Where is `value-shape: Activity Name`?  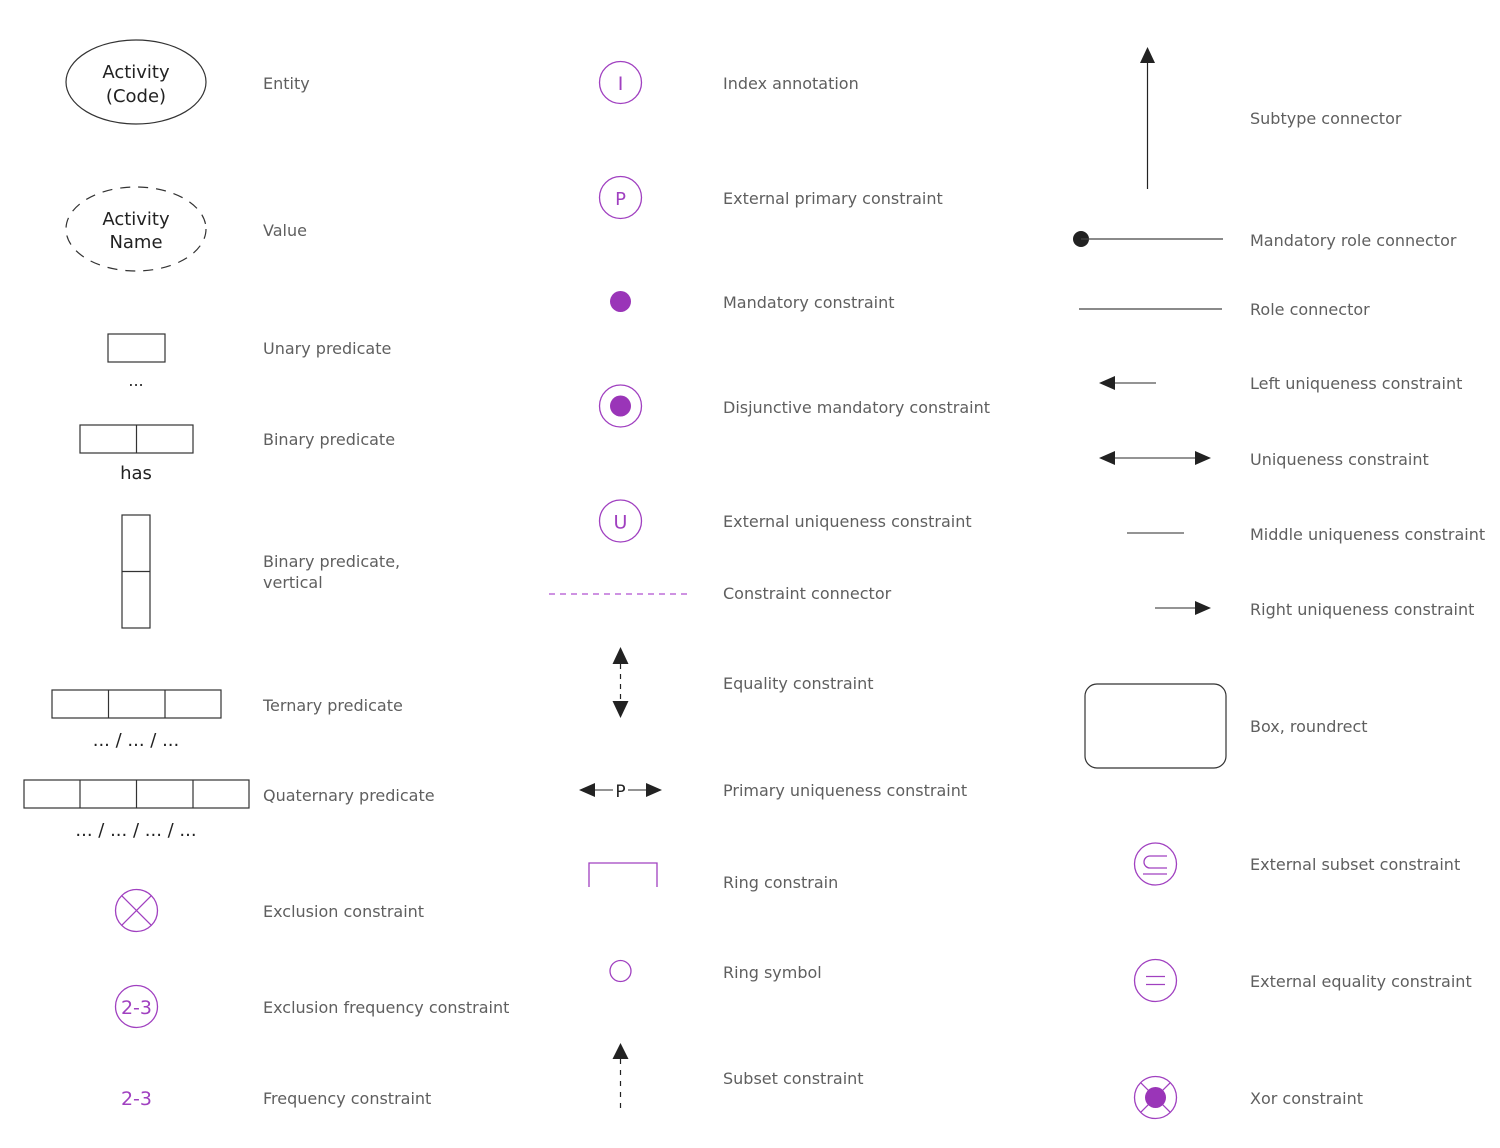
value-shape: Activity Name is located at coordinates (136, 229).